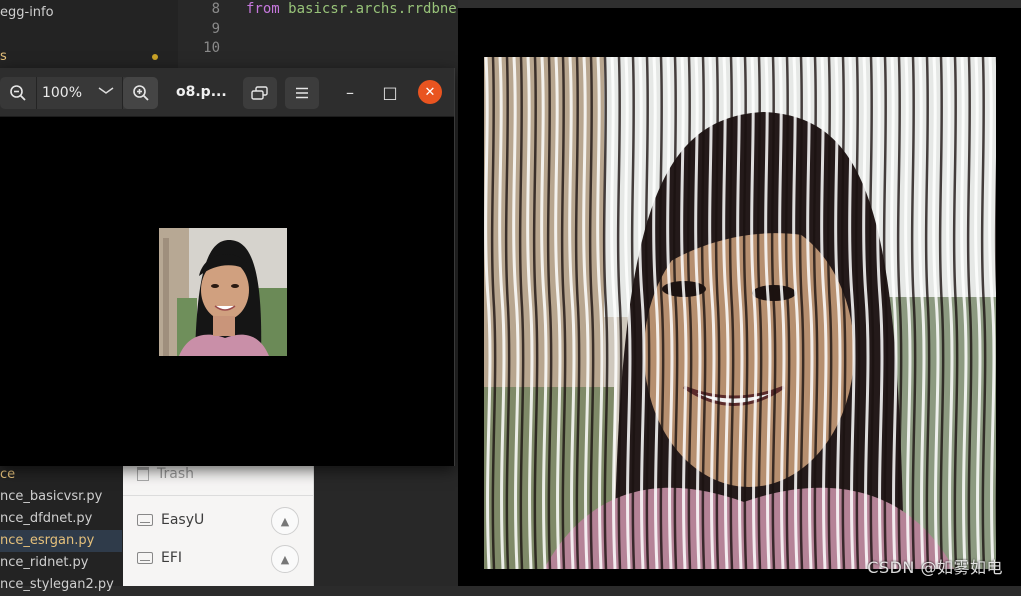 This screenshot has width=1021, height=596. What do you see at coordinates (208, 35) in the screenshot?
I see `line-gutter: 8 9 10` at bounding box center [208, 35].